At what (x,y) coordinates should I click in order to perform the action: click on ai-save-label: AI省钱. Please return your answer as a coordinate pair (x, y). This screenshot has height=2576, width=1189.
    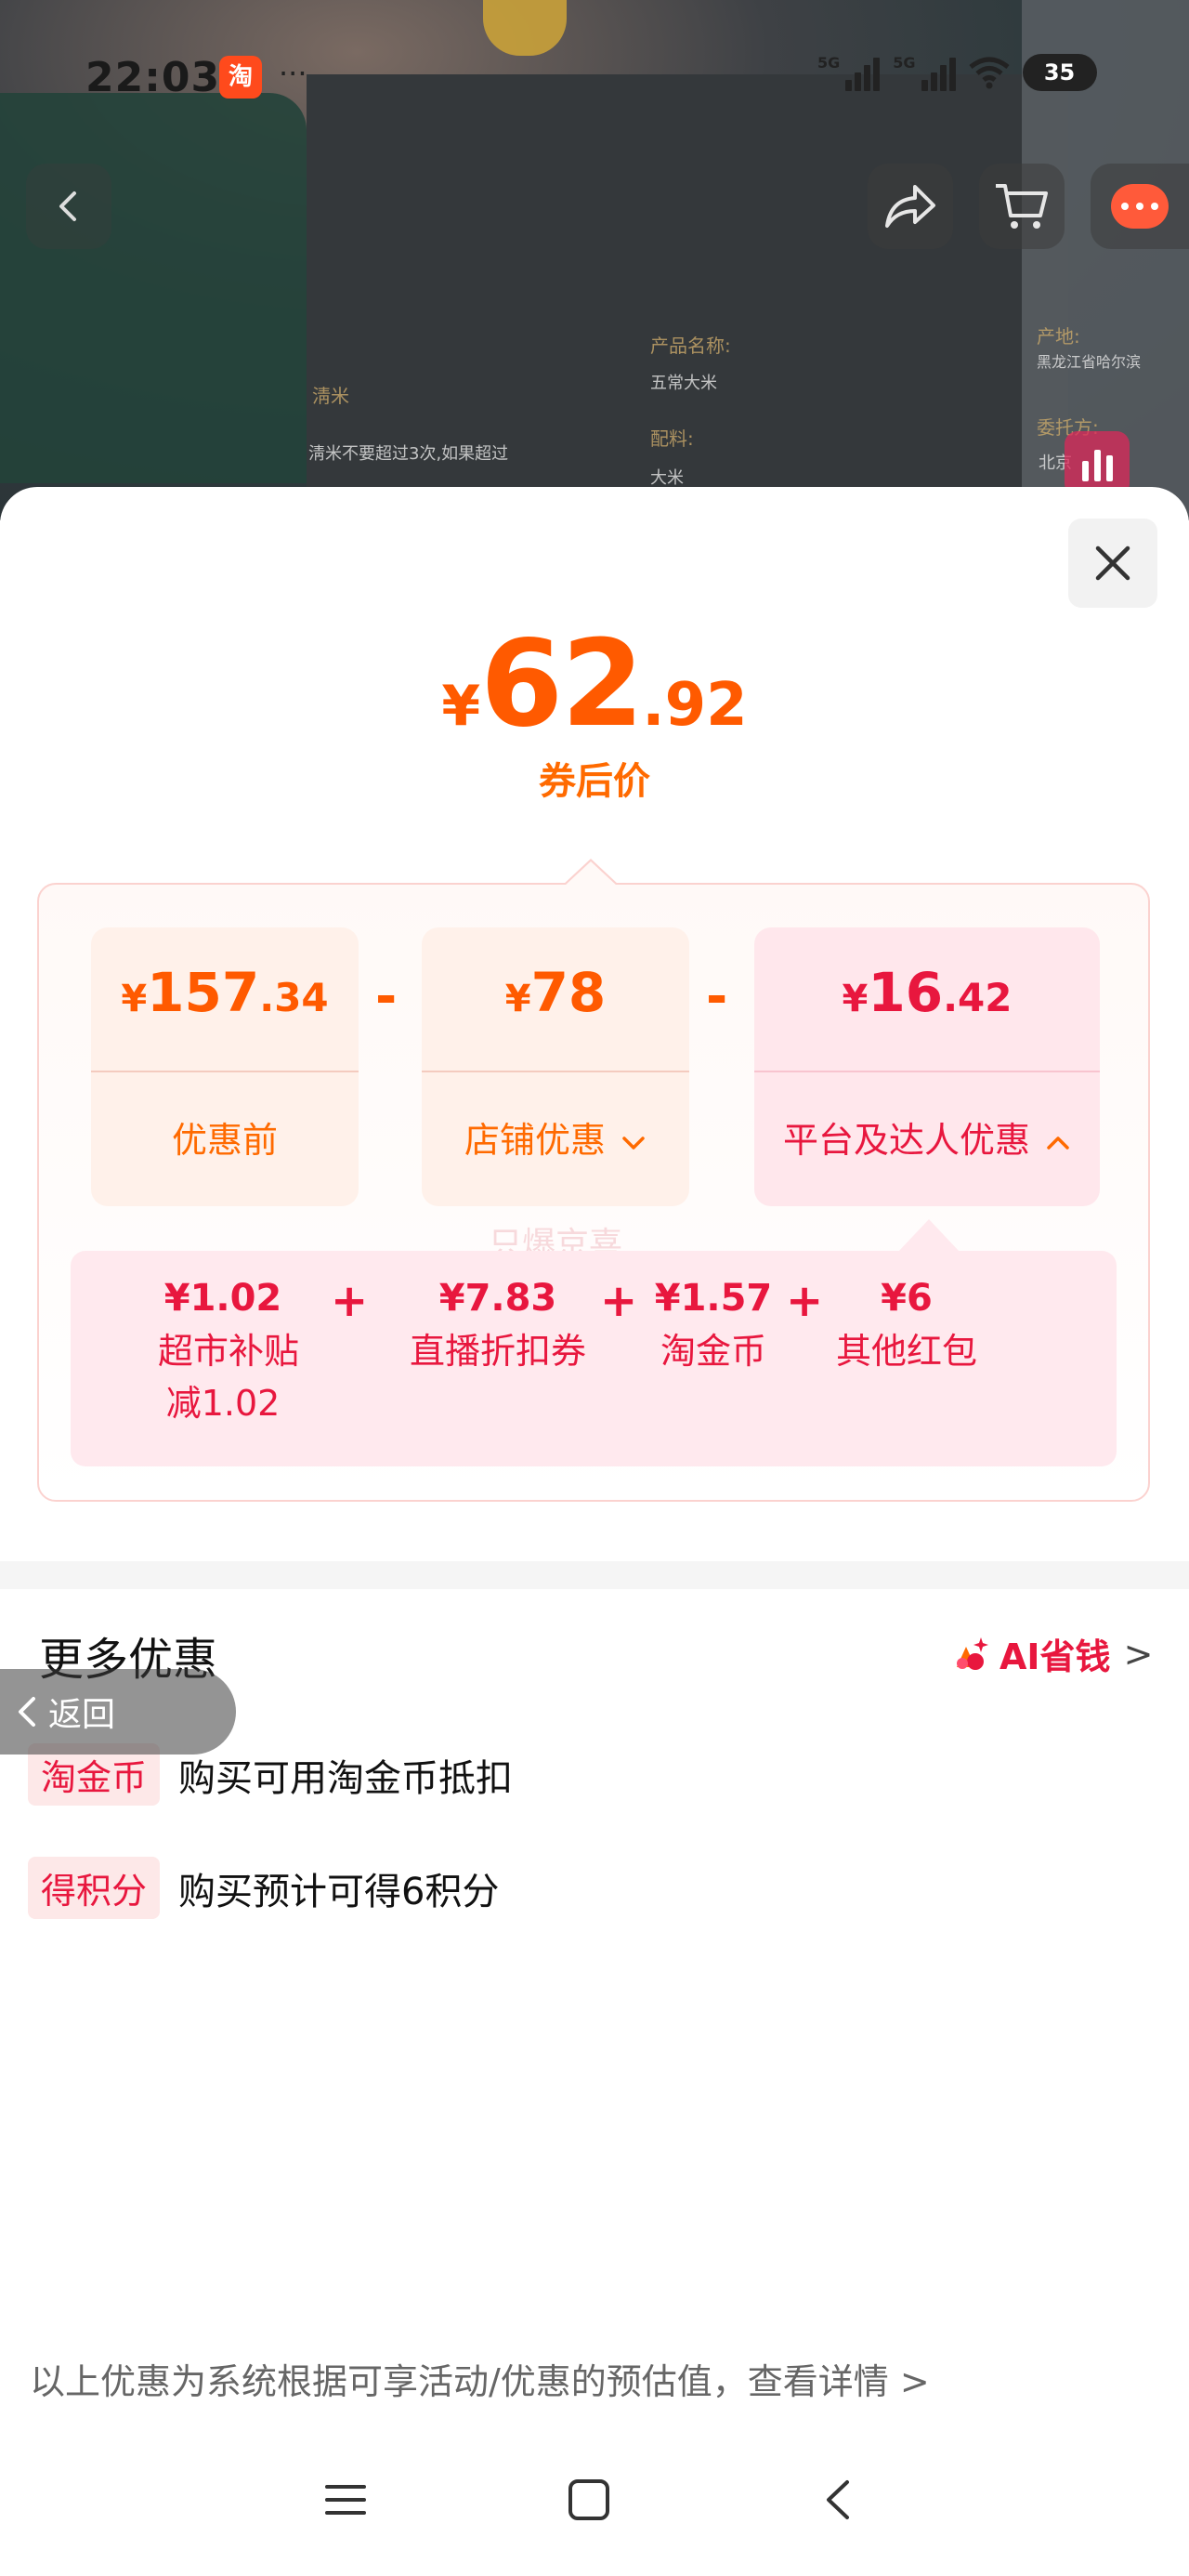
    Looking at the image, I should click on (1055, 1656).